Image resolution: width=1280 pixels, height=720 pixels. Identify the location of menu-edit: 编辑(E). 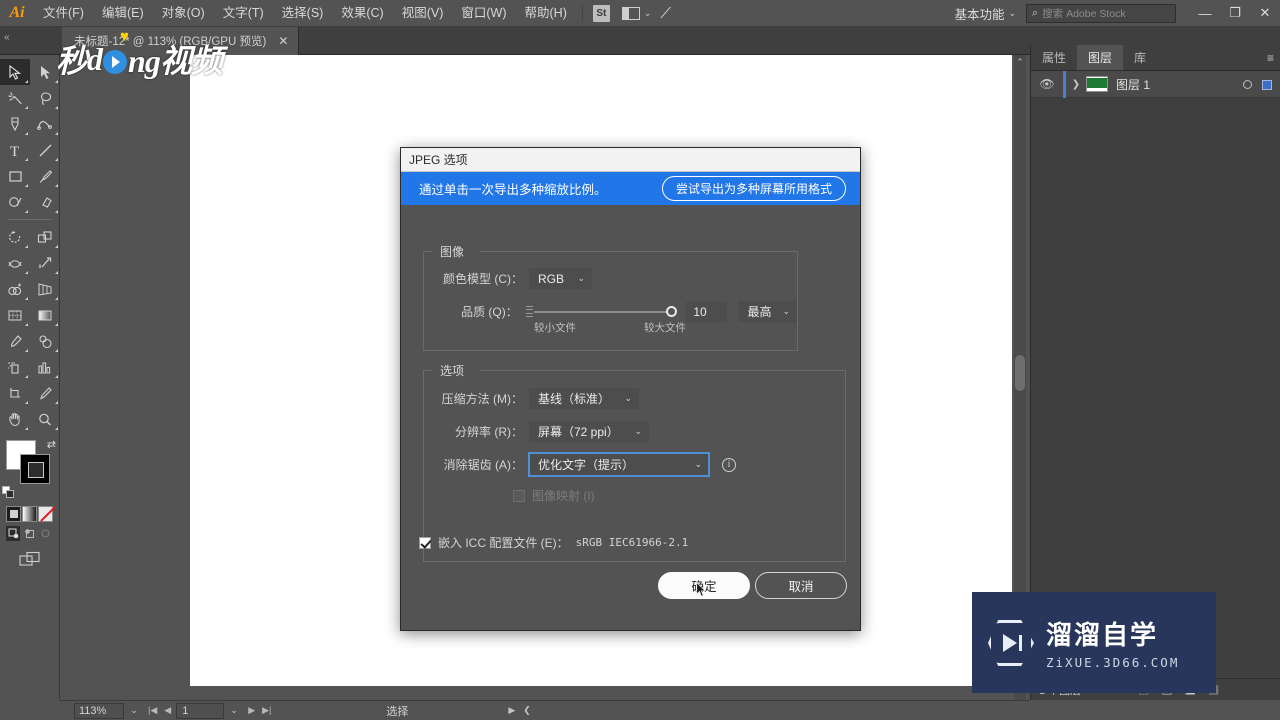
(123, 13).